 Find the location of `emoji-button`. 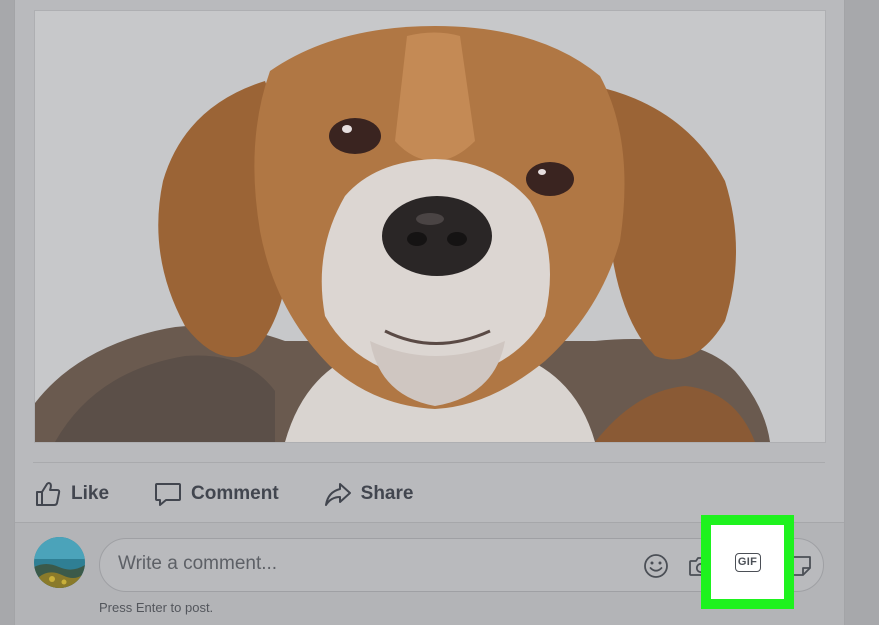

emoji-button is located at coordinates (656, 566).